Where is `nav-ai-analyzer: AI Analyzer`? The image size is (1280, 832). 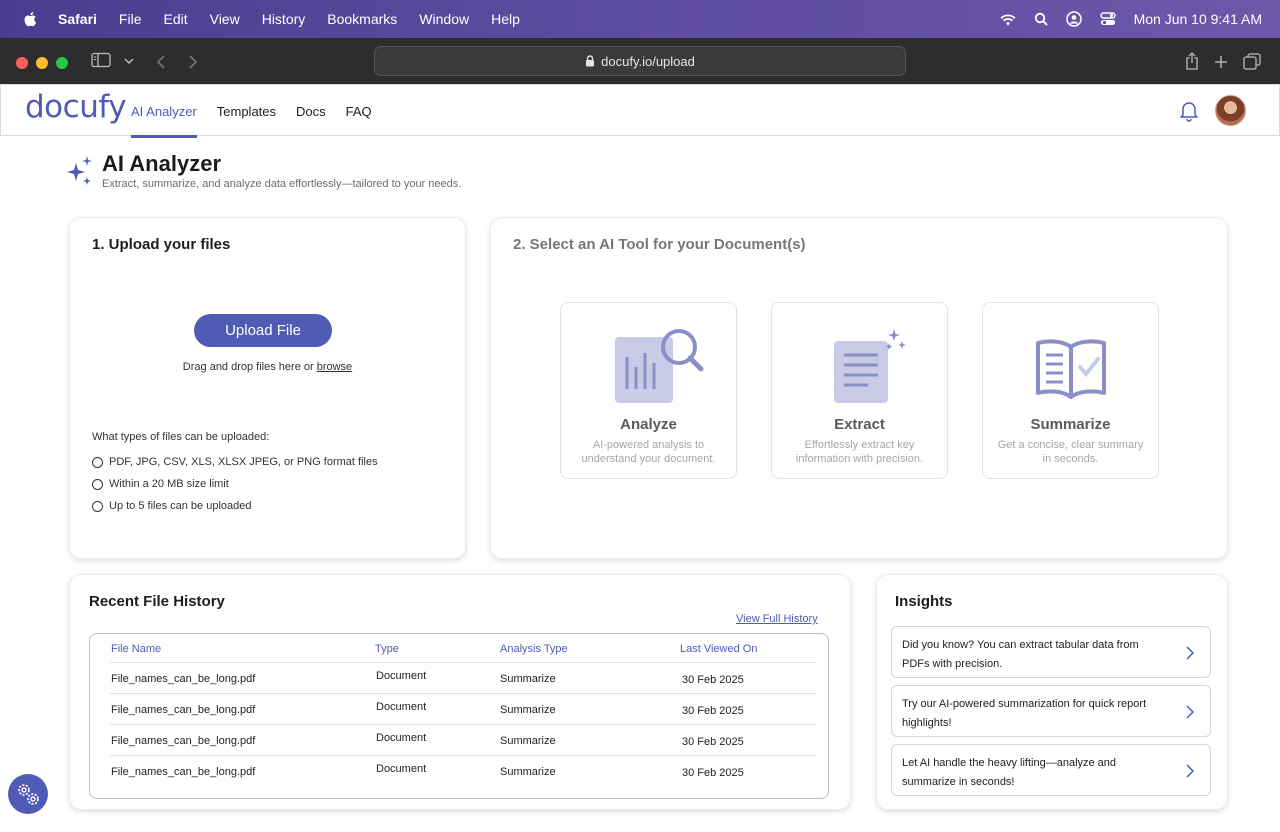 nav-ai-analyzer: AI Analyzer is located at coordinates (164, 111).